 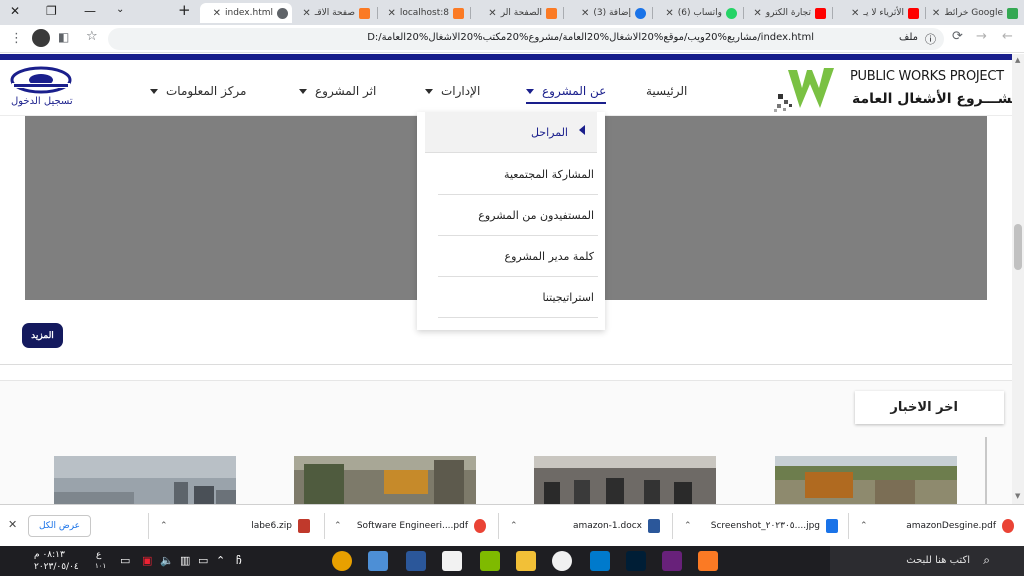 I want to click on tab-title: (3) إضافة, so click(x=612, y=13).